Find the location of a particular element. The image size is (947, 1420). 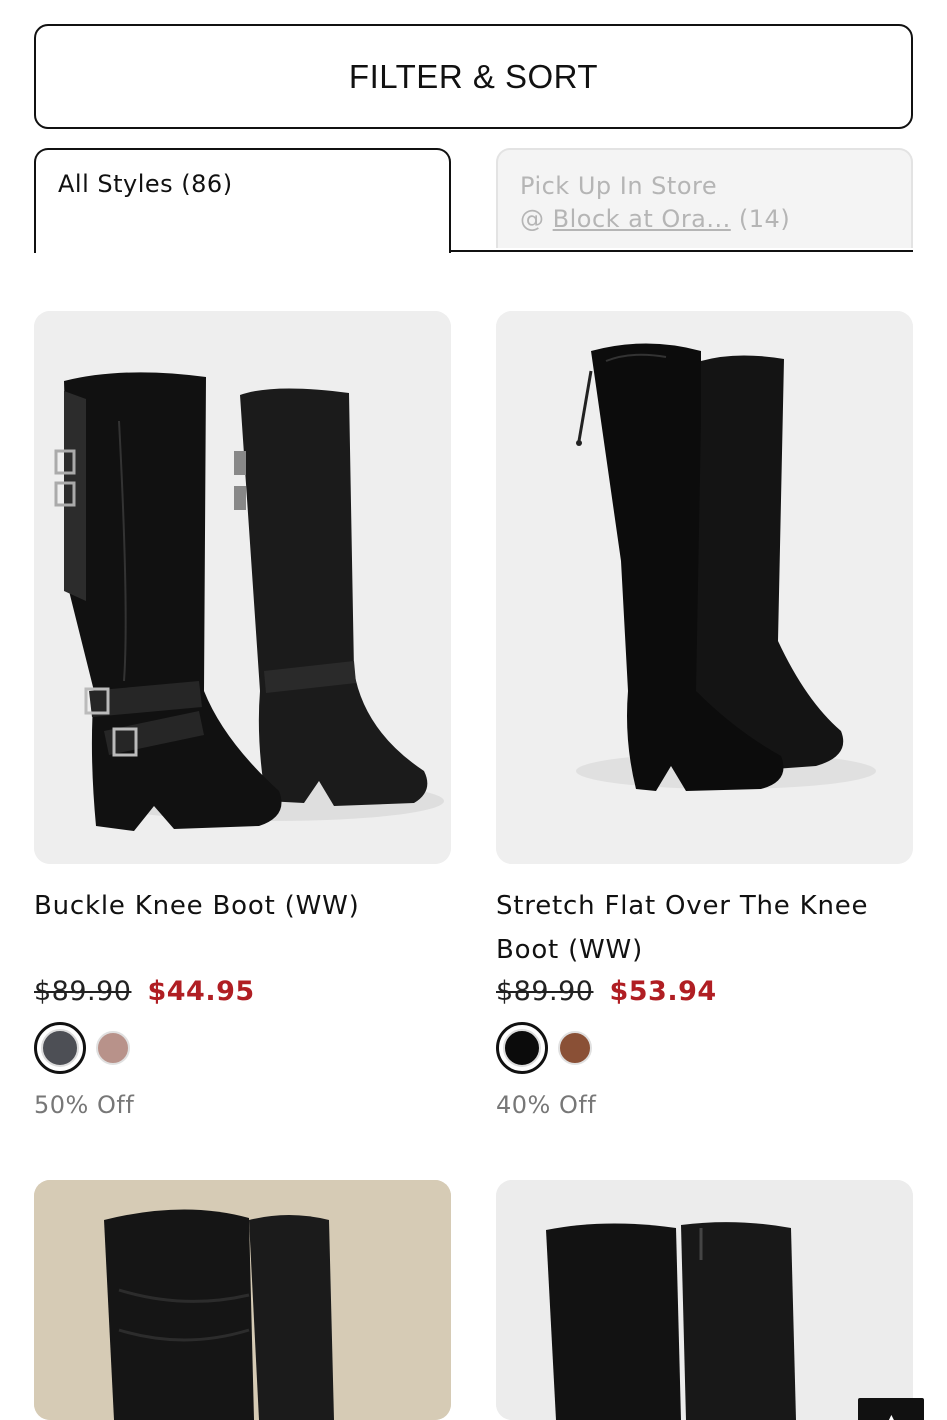

filter-sort-button: FILTER & SORT is located at coordinates (473, 76).